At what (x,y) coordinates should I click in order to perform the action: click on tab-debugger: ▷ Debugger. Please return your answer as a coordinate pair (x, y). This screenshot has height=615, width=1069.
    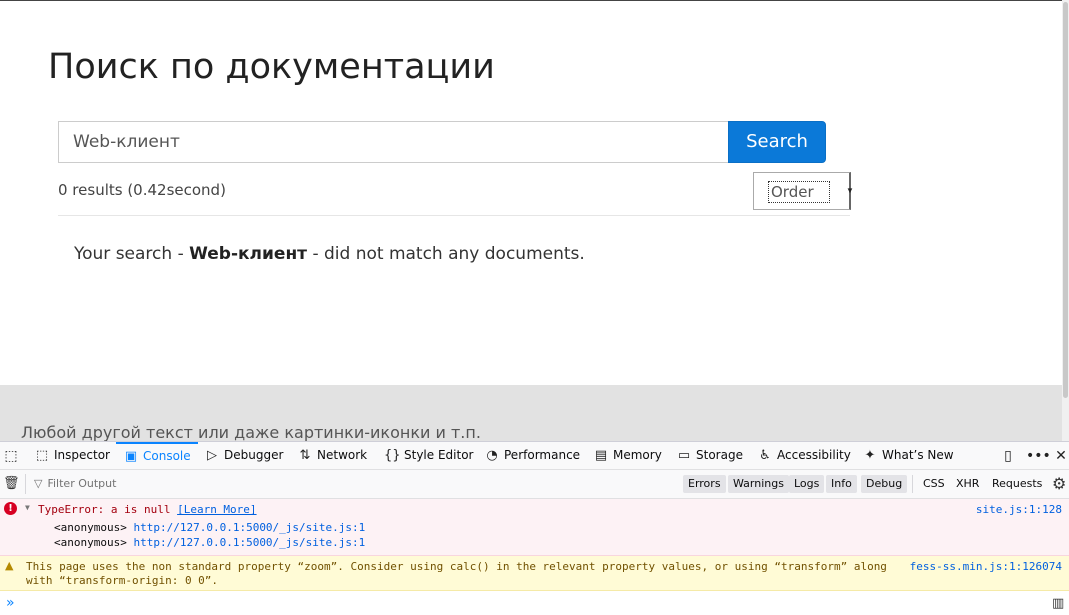
    Looking at the image, I should click on (243, 456).